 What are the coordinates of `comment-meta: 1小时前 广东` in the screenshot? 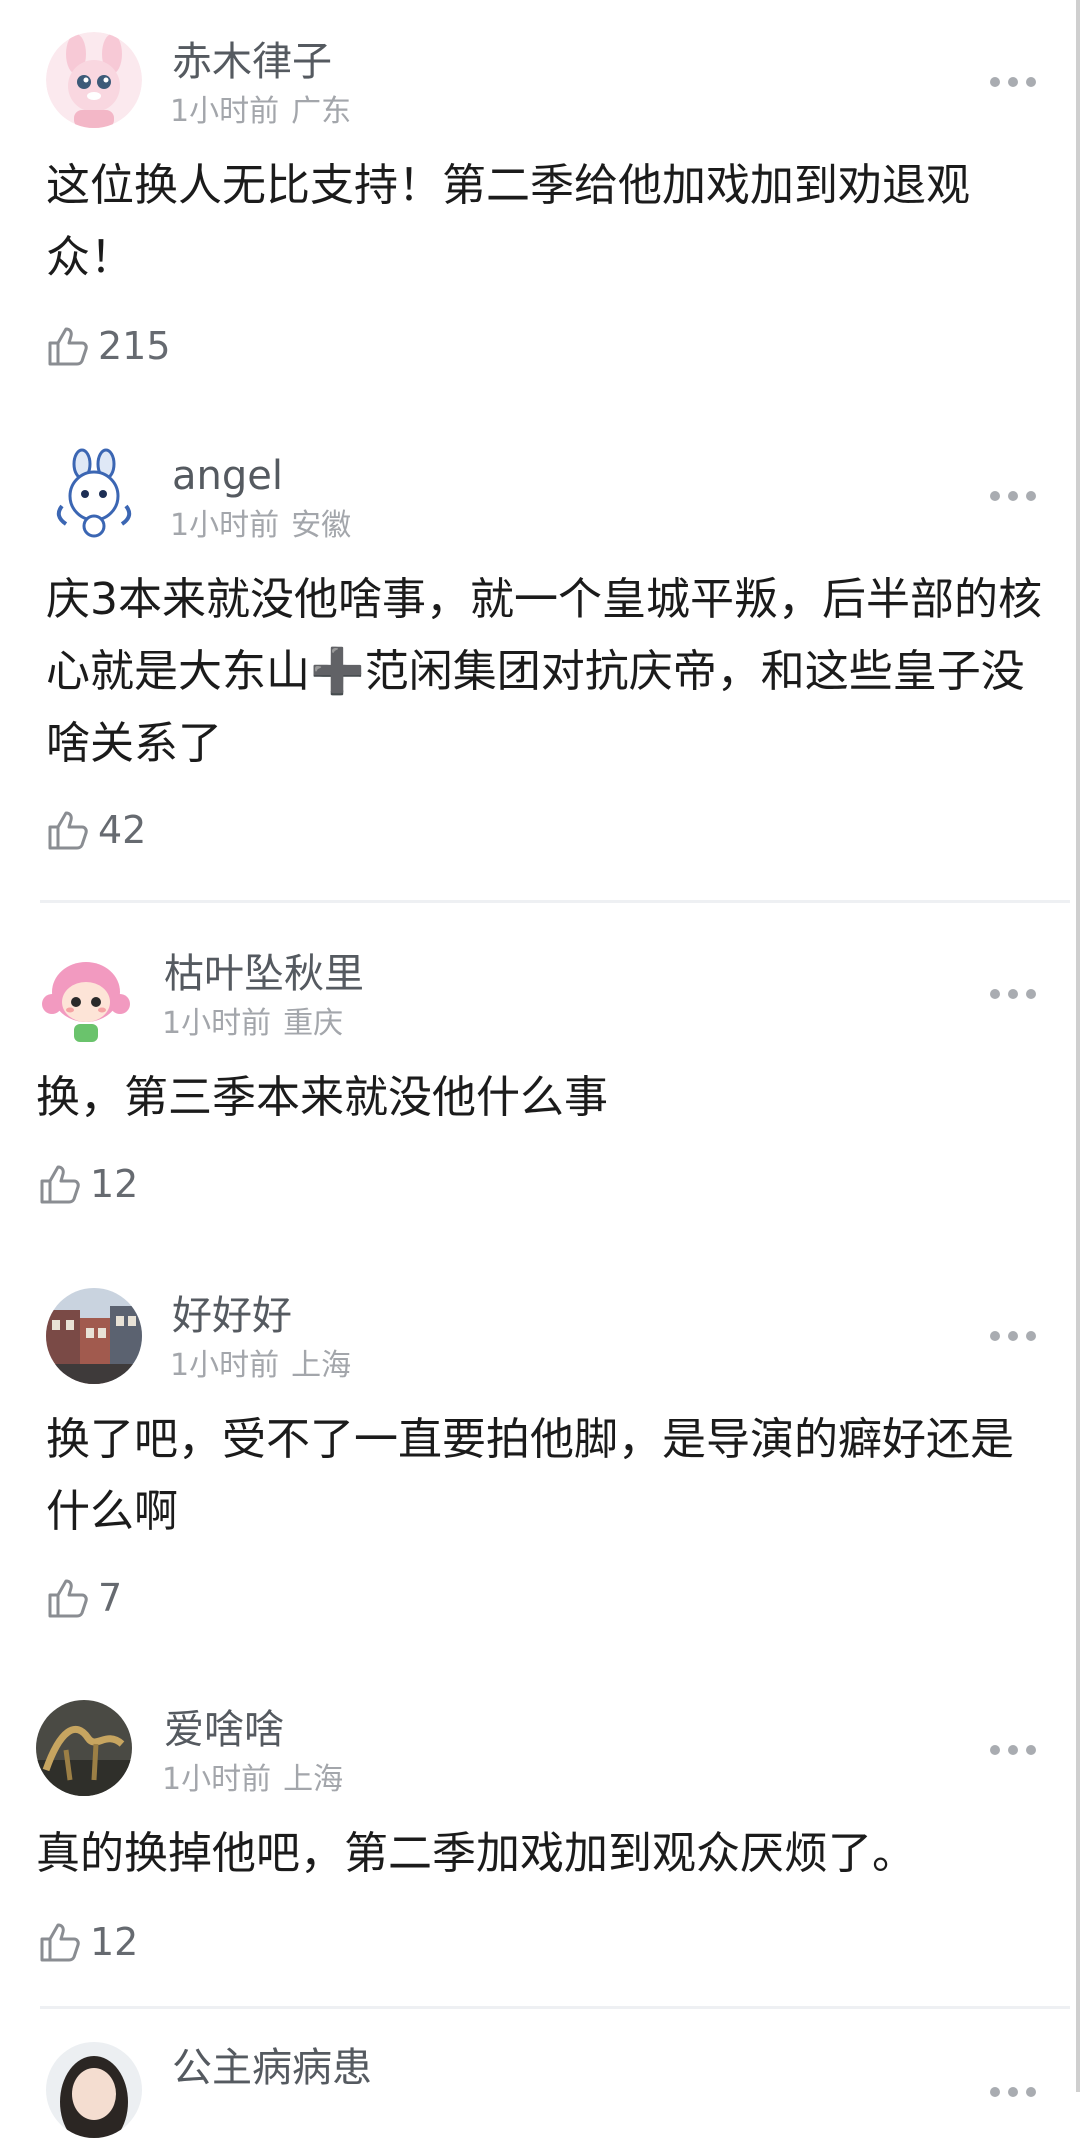 It's located at (260, 112).